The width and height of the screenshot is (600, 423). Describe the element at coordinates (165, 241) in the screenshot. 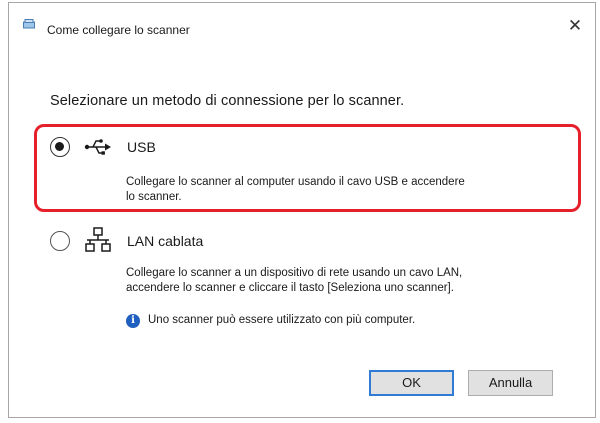

I see `lan-option-label: LAN cablata` at that location.